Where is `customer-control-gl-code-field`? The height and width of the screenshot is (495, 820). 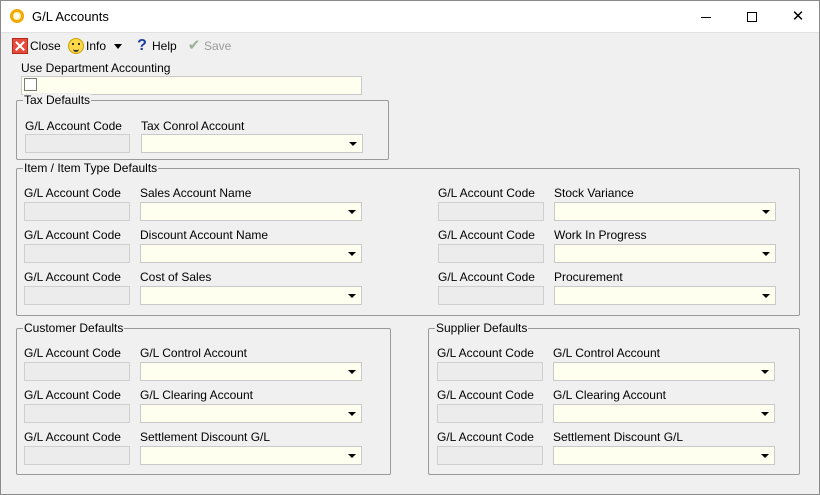 customer-control-gl-code-field is located at coordinates (77, 371).